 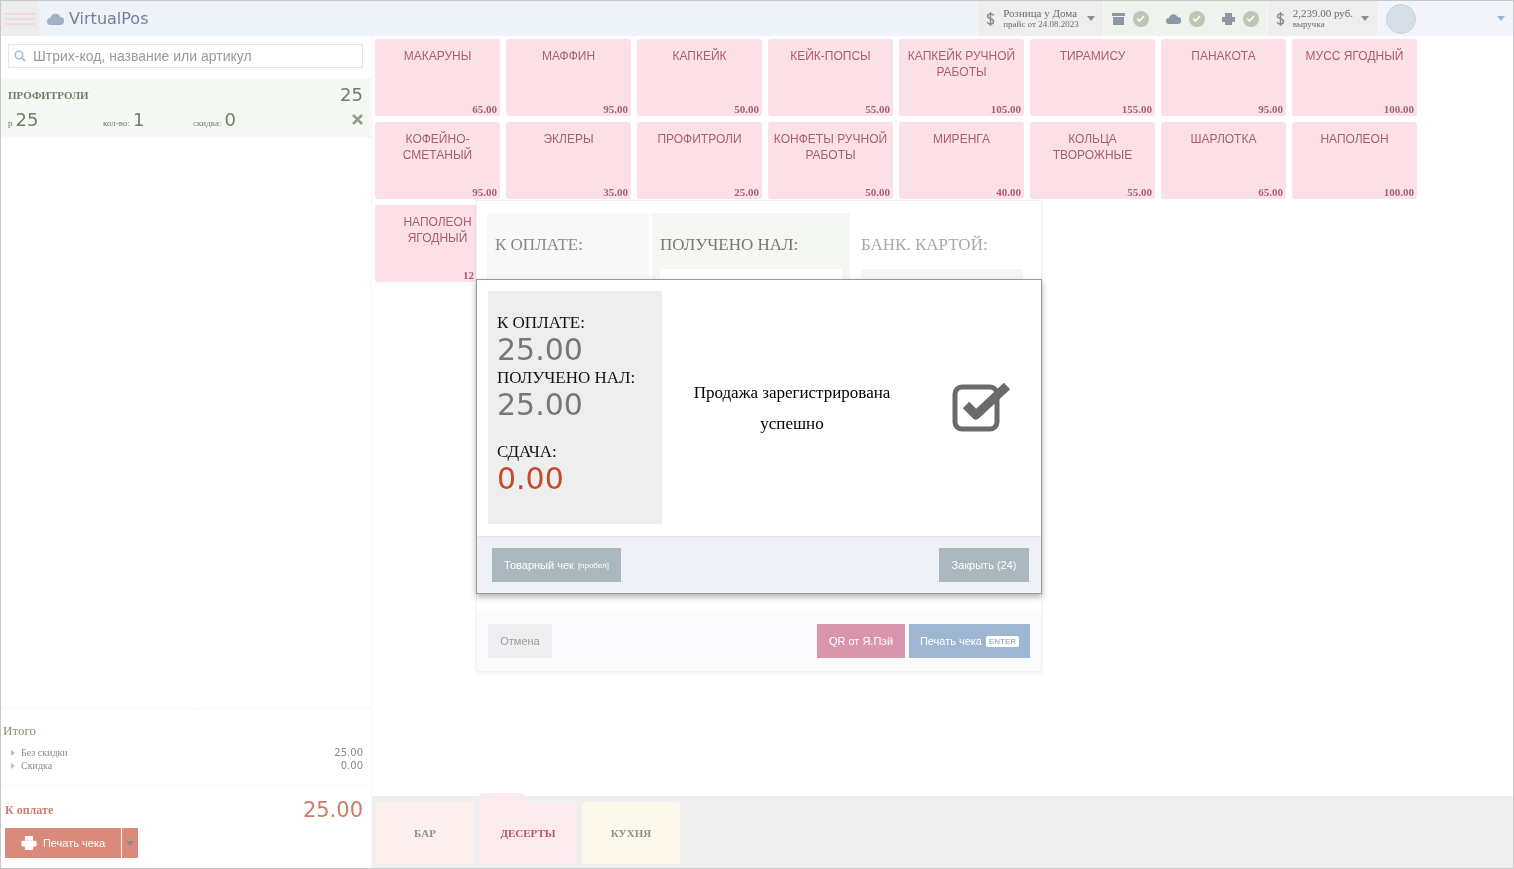 What do you see at coordinates (48, 94) in the screenshot?
I see `item-name: ПРОФИТРОЛИ` at bounding box center [48, 94].